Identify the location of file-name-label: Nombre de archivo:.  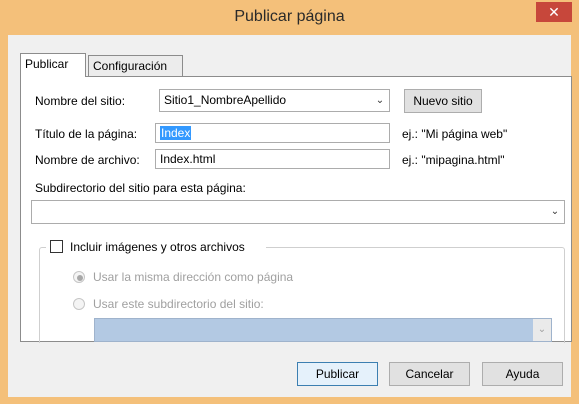
(87, 160).